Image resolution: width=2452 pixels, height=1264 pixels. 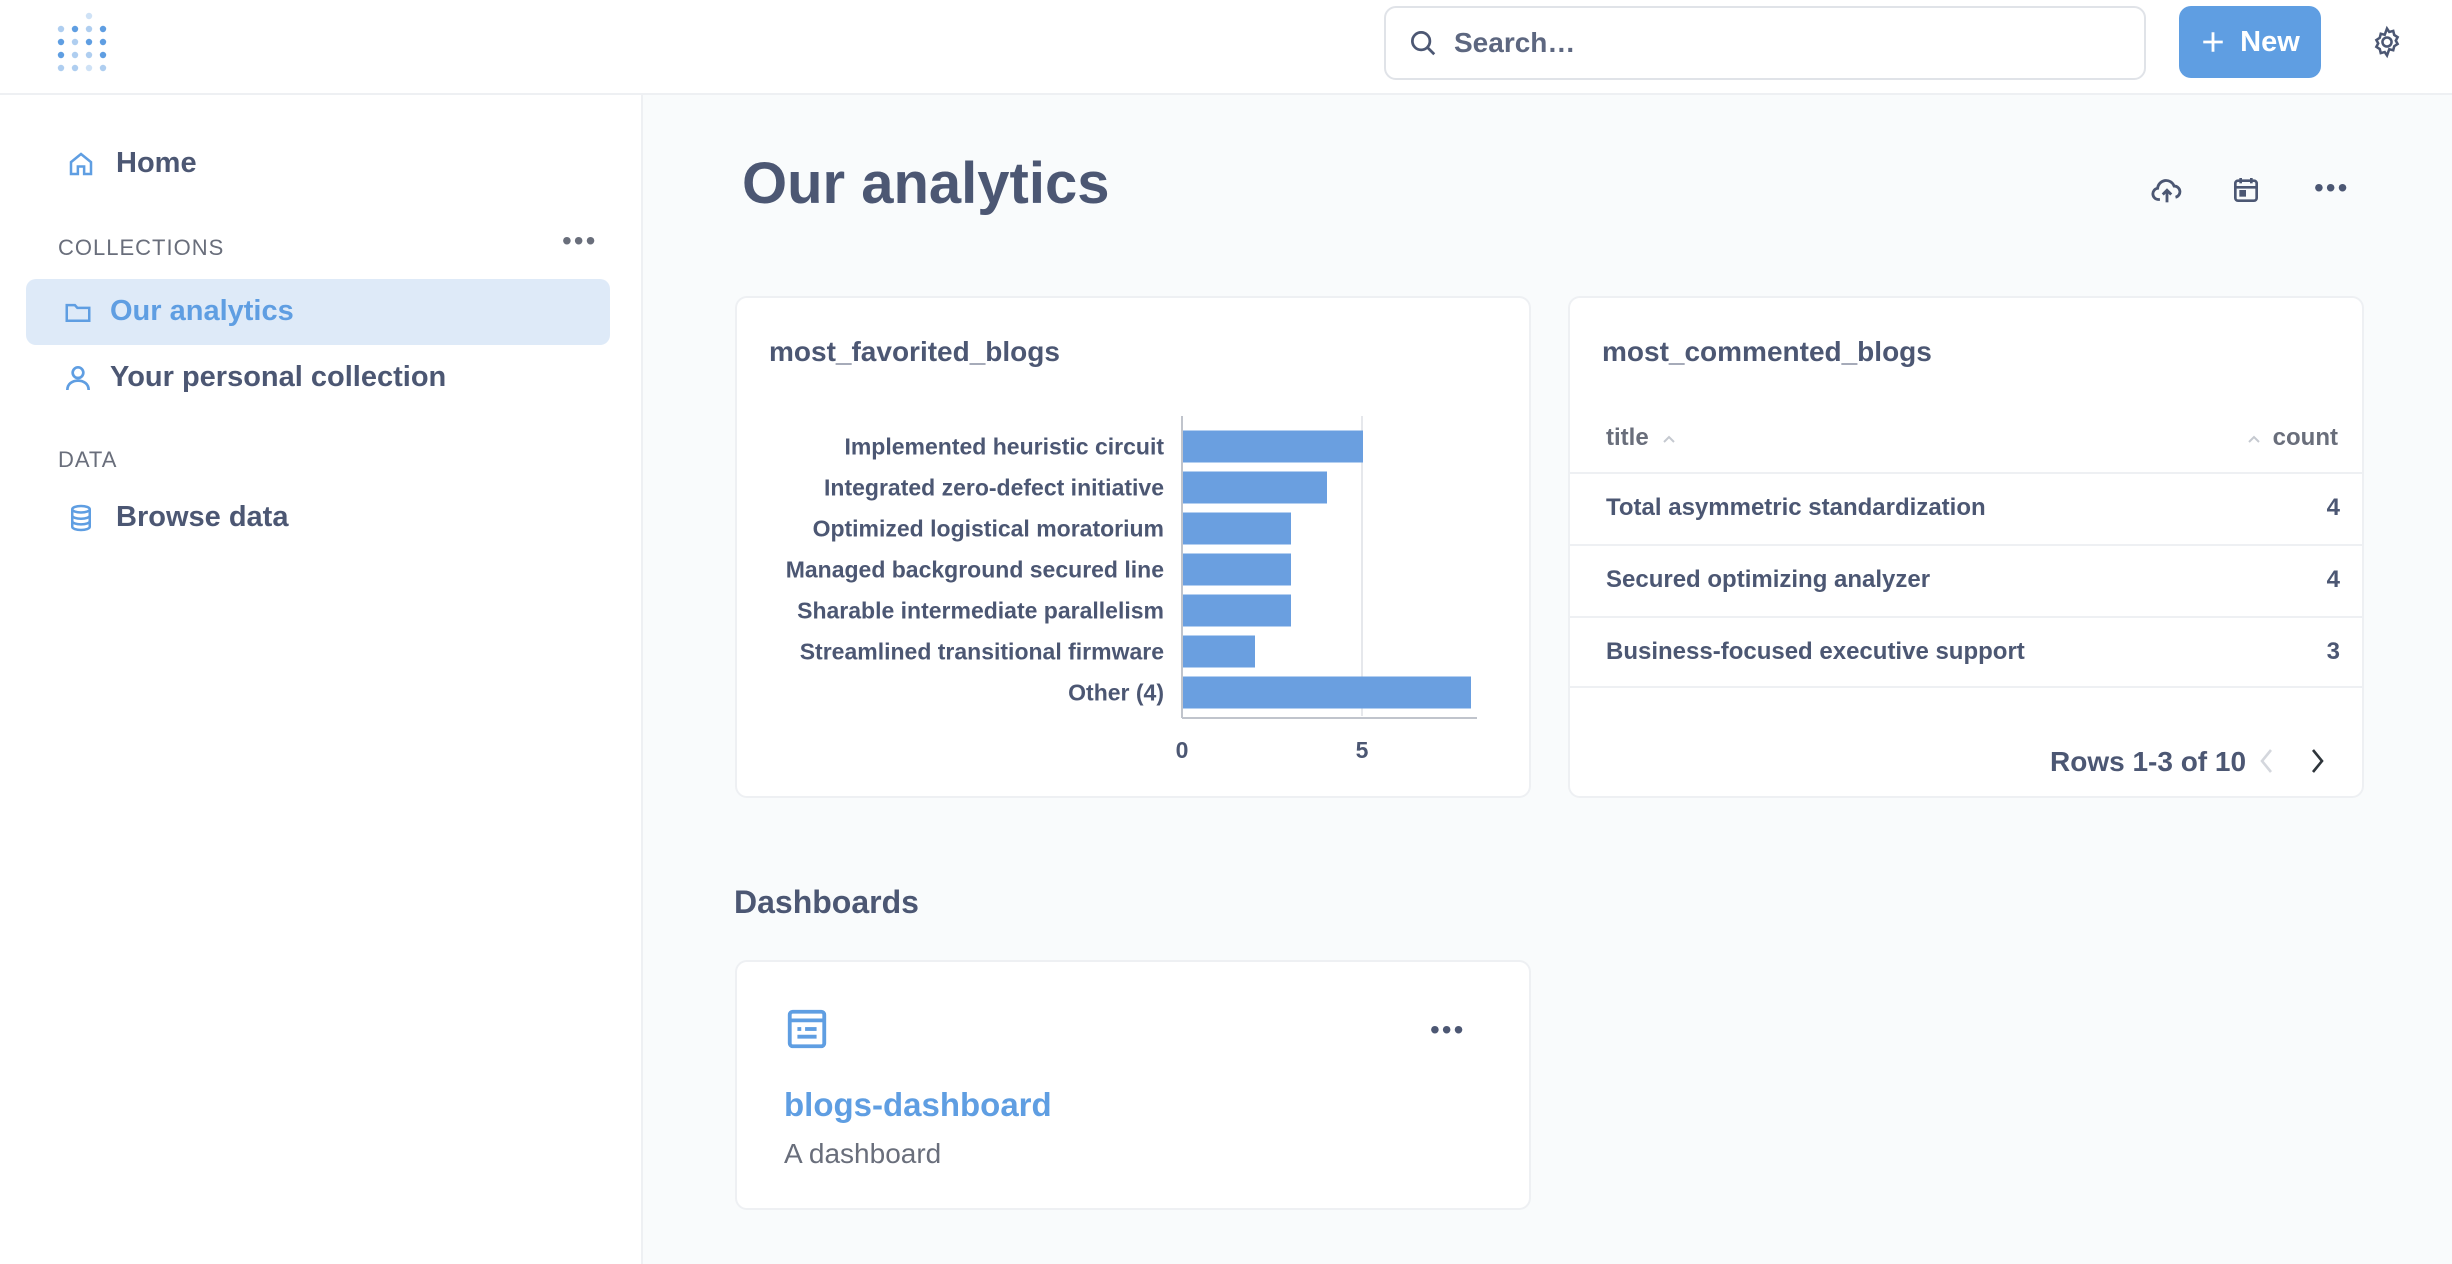 What do you see at coordinates (1784, 43) in the screenshot?
I see `search-input` at bounding box center [1784, 43].